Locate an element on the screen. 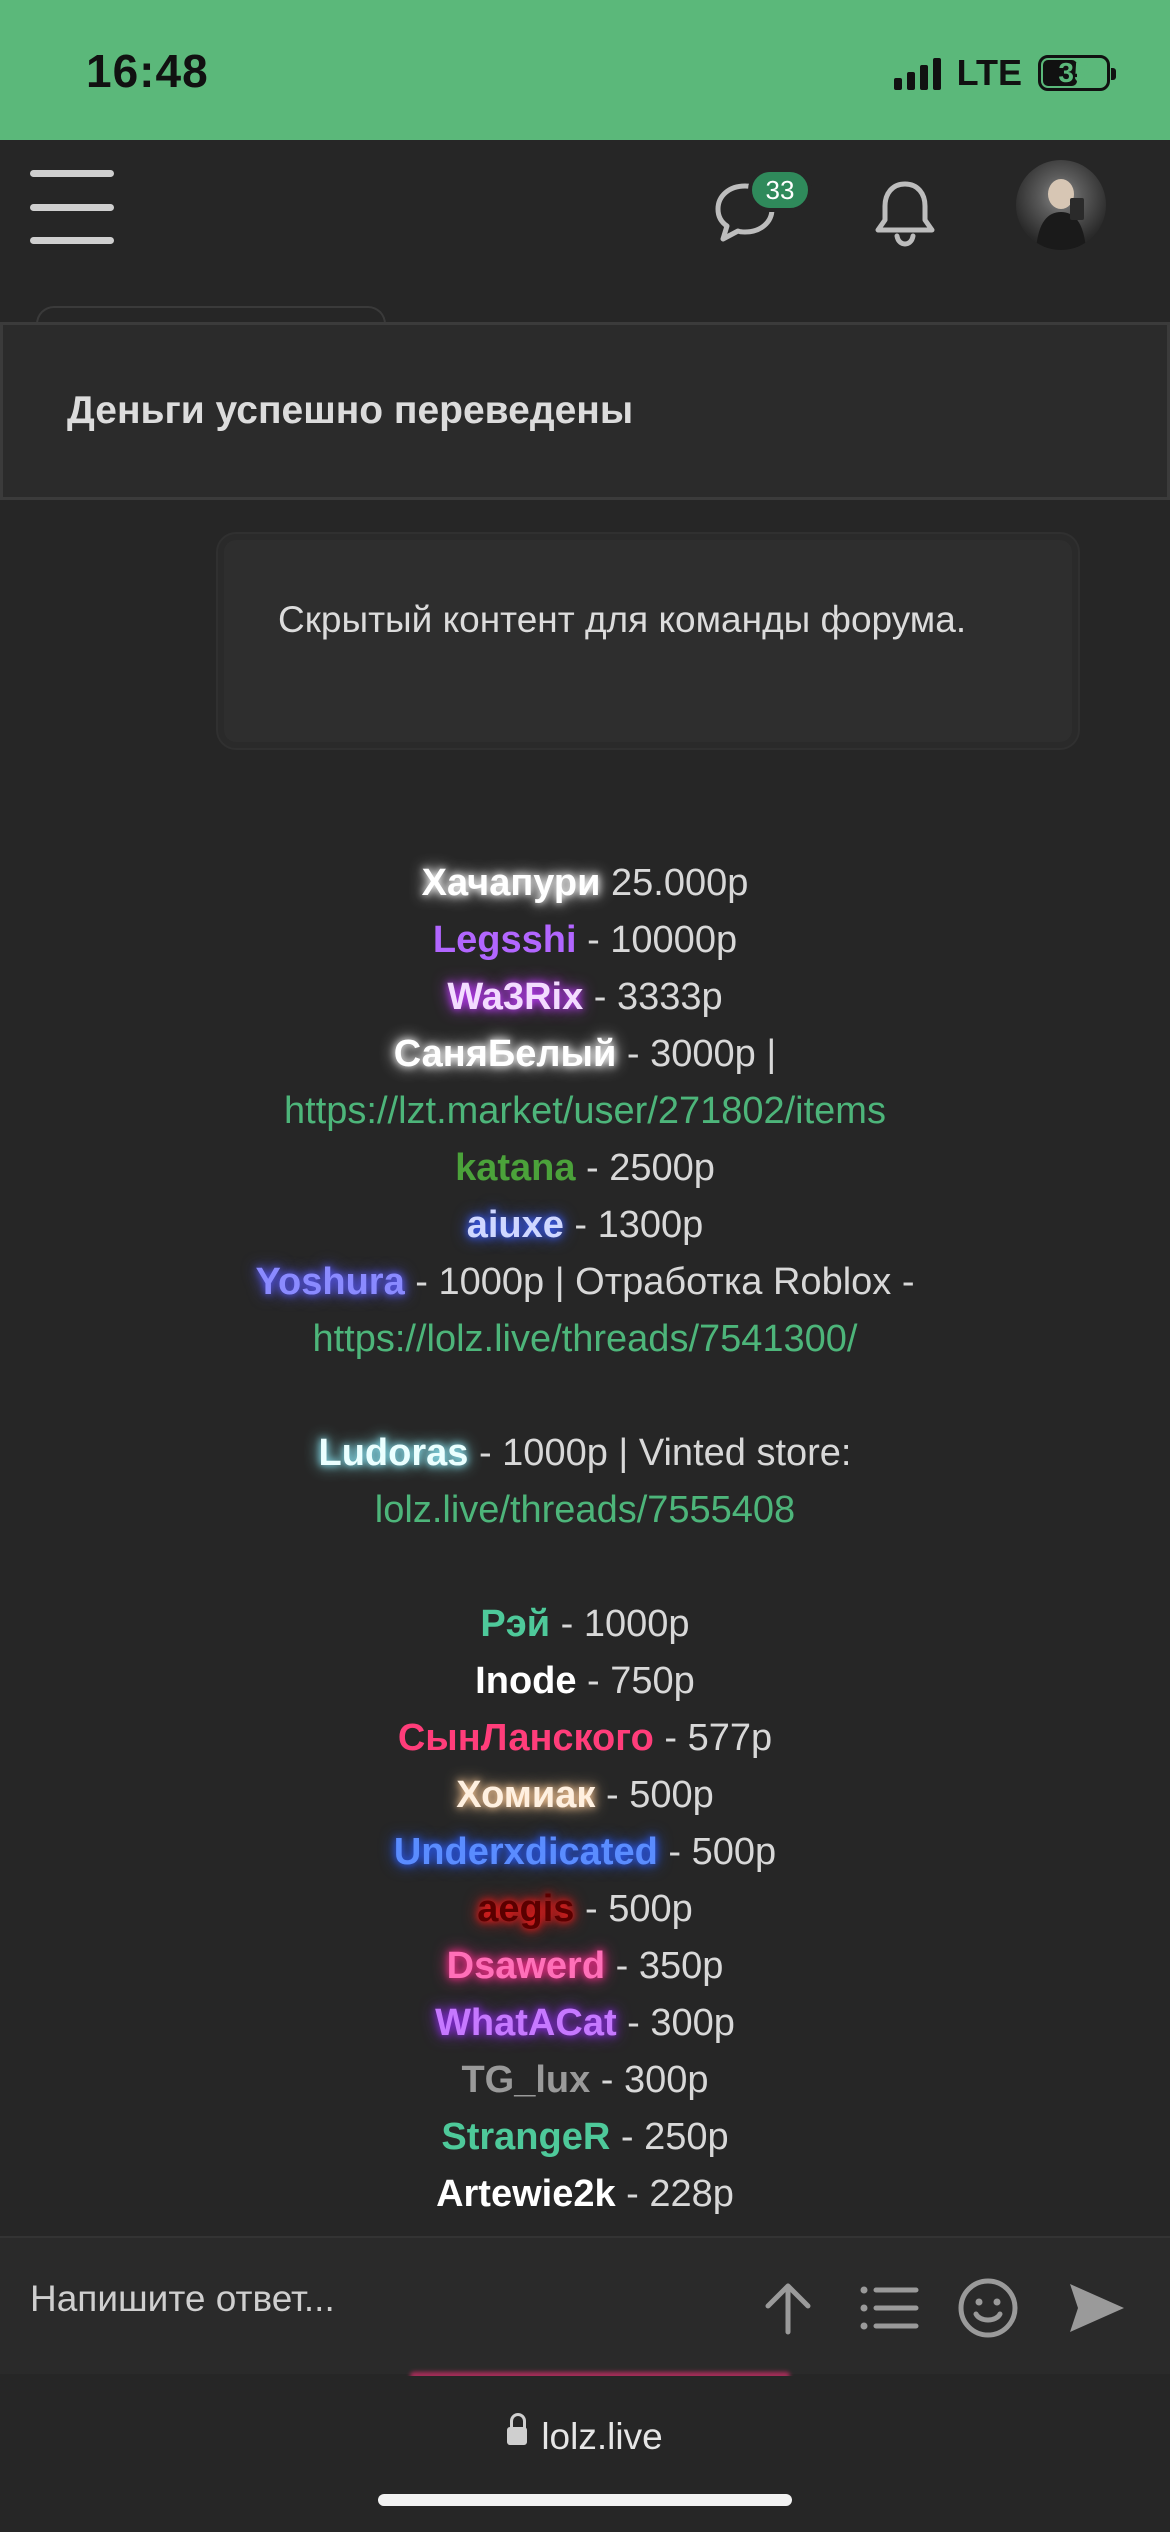 This screenshot has width=1170, height=2532. donation-amount: - 1000р | Vinted store: is located at coordinates (660, 1453).